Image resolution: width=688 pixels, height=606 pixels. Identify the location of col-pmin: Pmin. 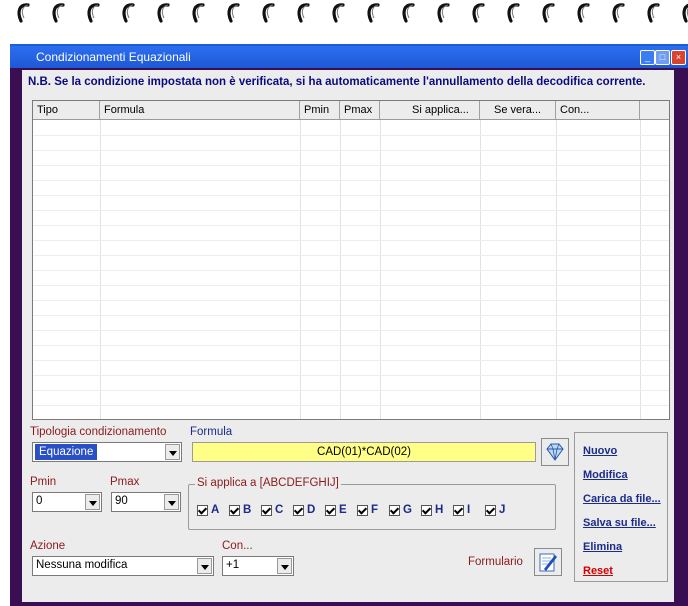
(320, 110).